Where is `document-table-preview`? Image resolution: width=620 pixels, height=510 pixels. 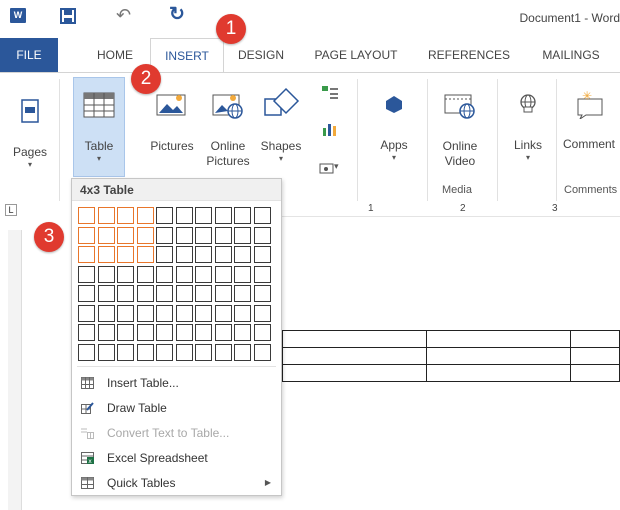 document-table-preview is located at coordinates (451, 356).